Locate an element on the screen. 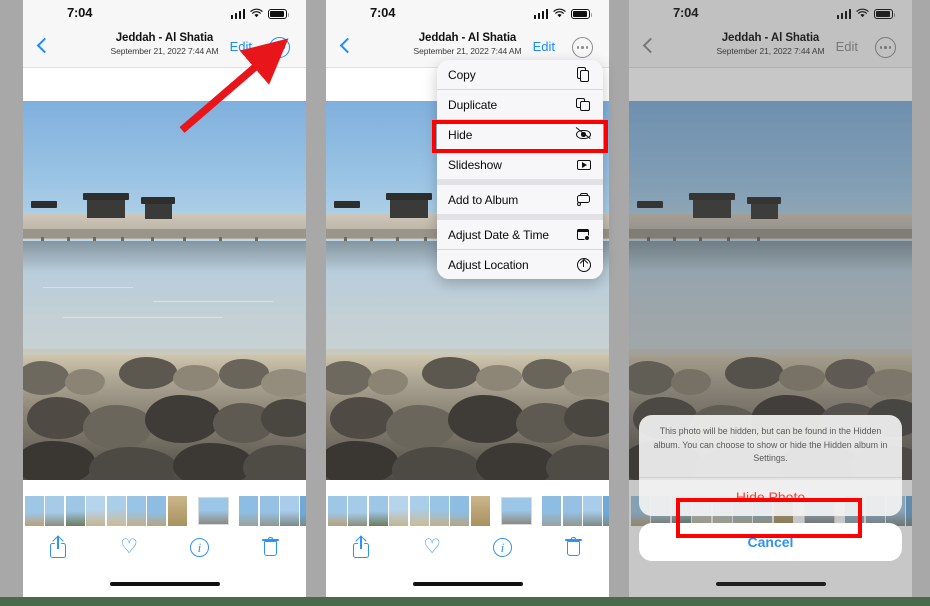  eye-slash-icon is located at coordinates (583, 134).